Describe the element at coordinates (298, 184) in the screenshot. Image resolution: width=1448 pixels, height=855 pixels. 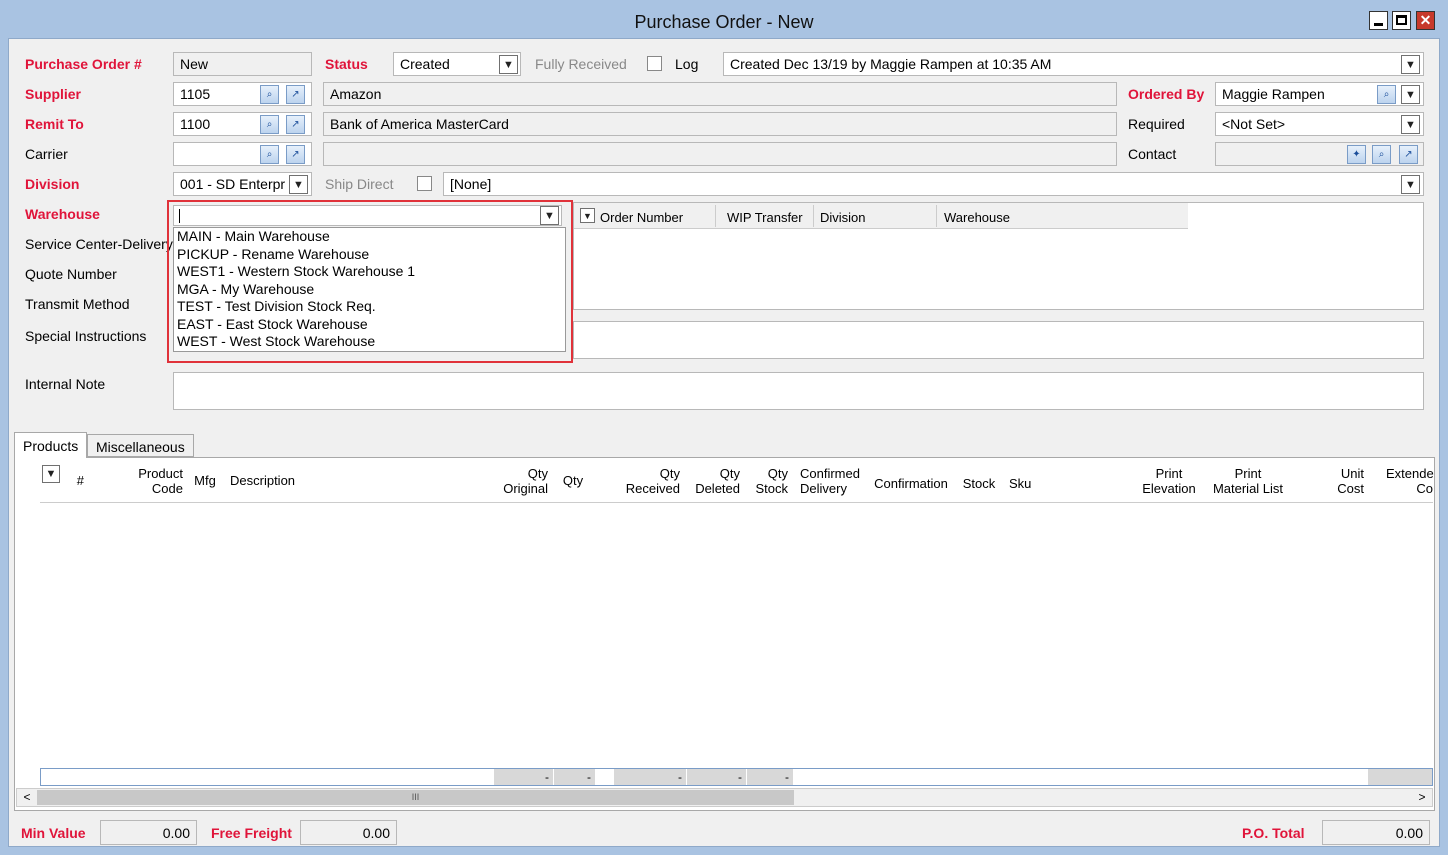
I see `division-dropdown-button: ▼` at that location.